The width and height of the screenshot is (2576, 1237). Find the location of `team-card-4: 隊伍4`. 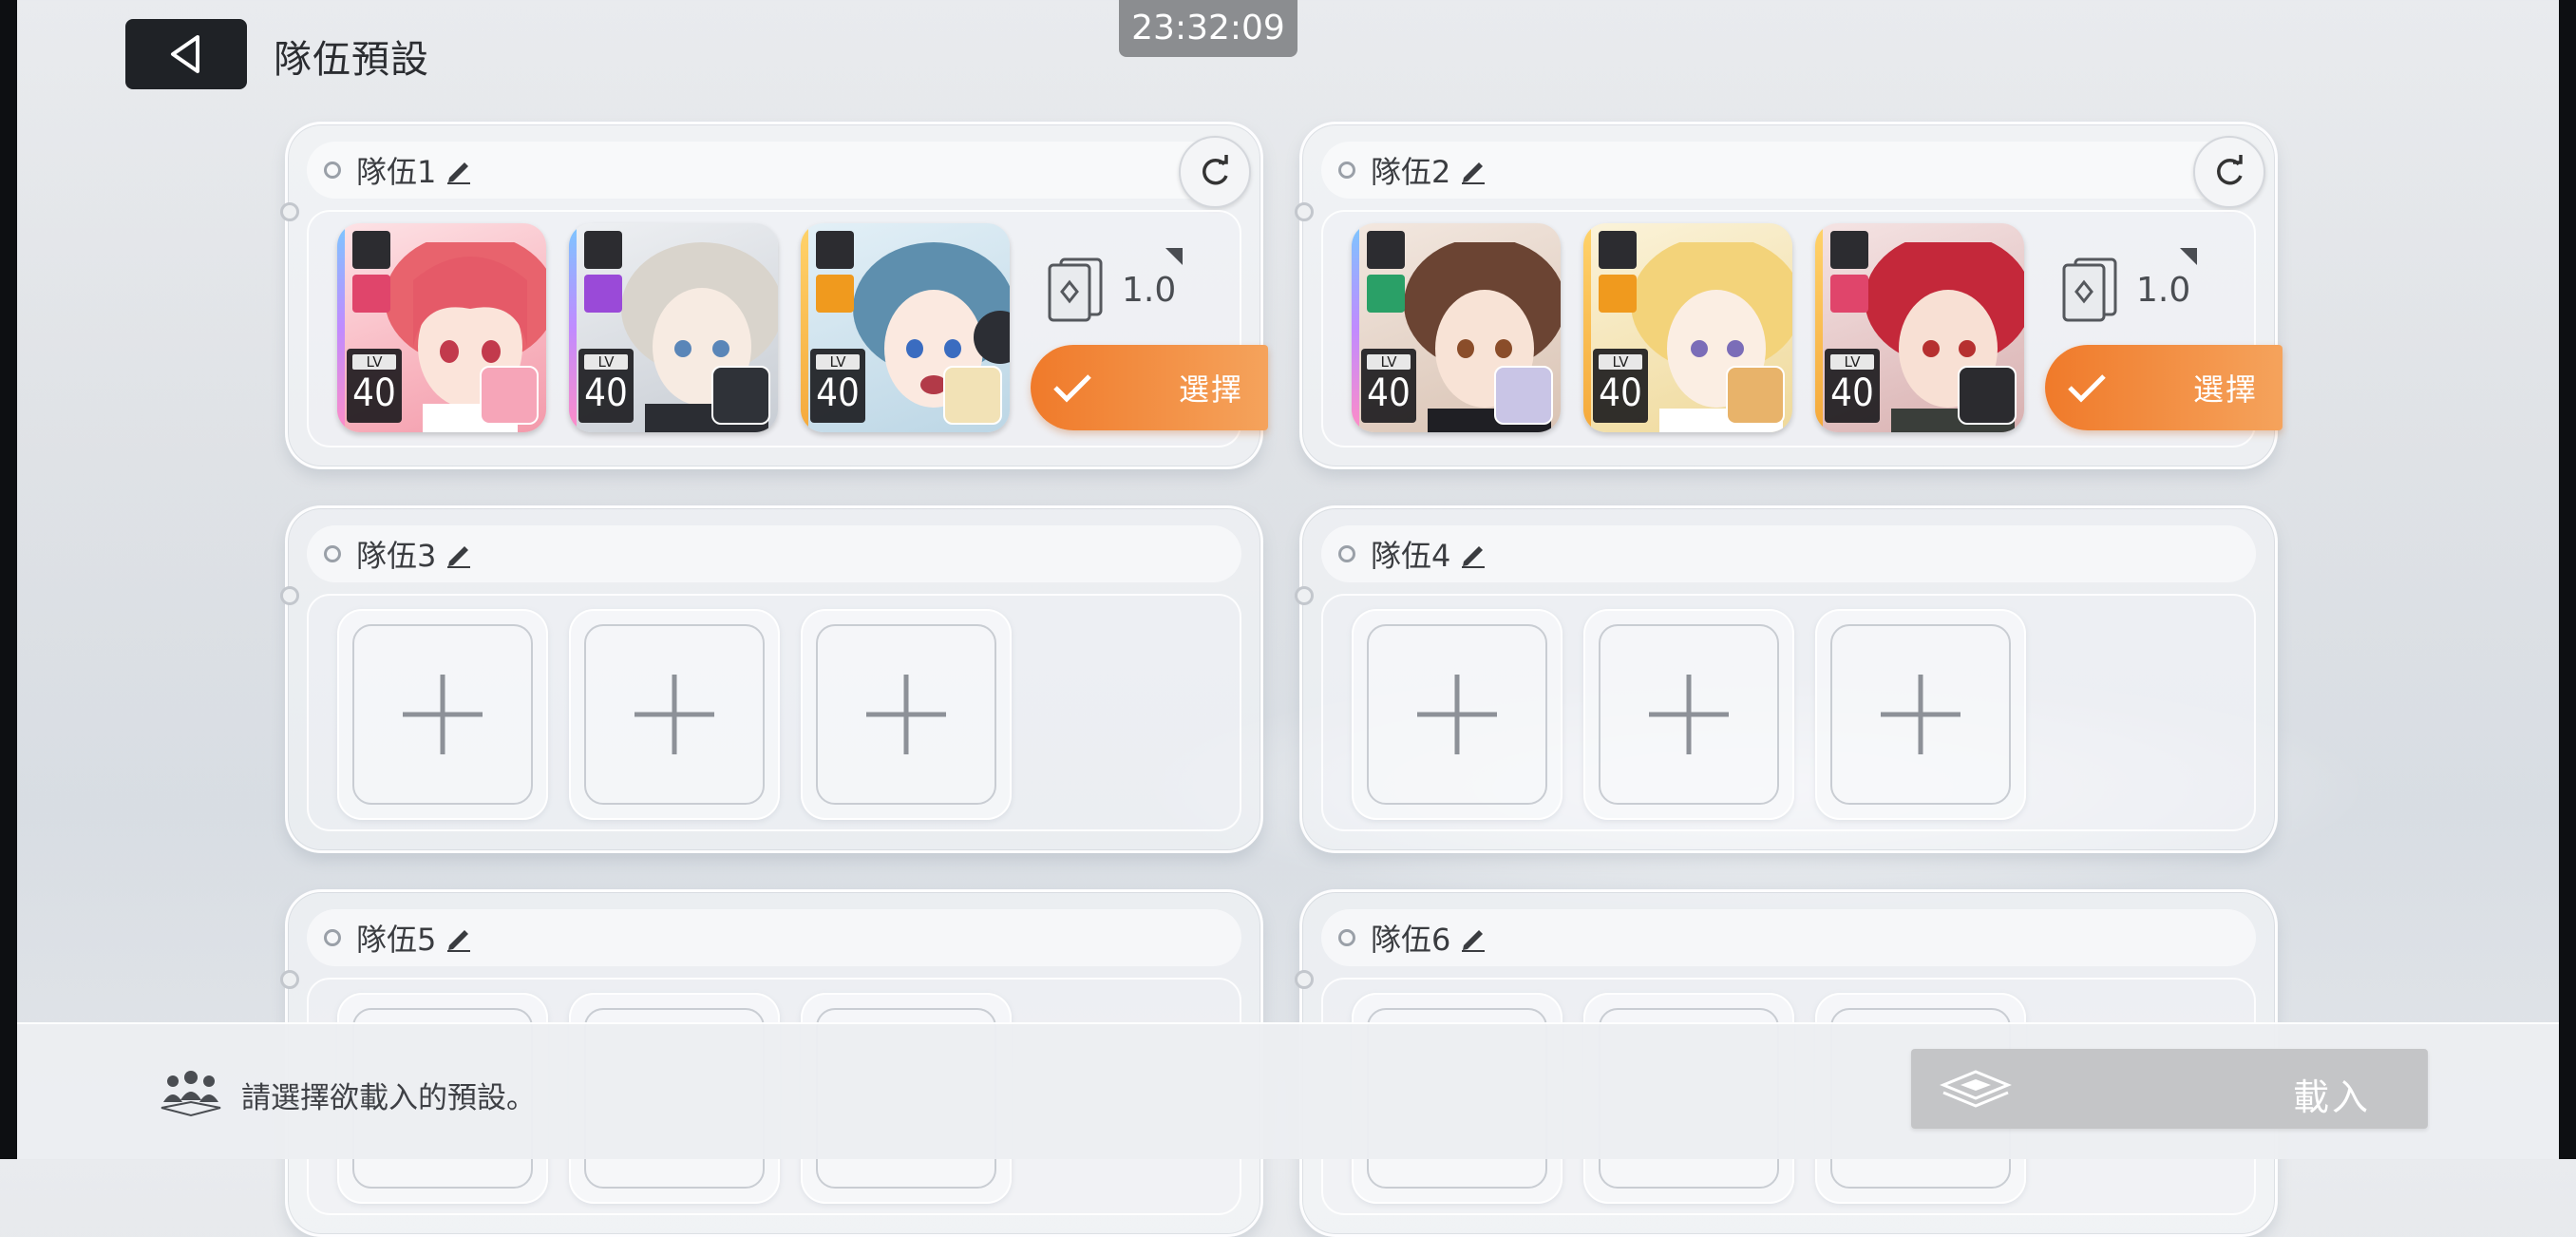

team-card-4: 隊伍4 is located at coordinates (1786, 679).